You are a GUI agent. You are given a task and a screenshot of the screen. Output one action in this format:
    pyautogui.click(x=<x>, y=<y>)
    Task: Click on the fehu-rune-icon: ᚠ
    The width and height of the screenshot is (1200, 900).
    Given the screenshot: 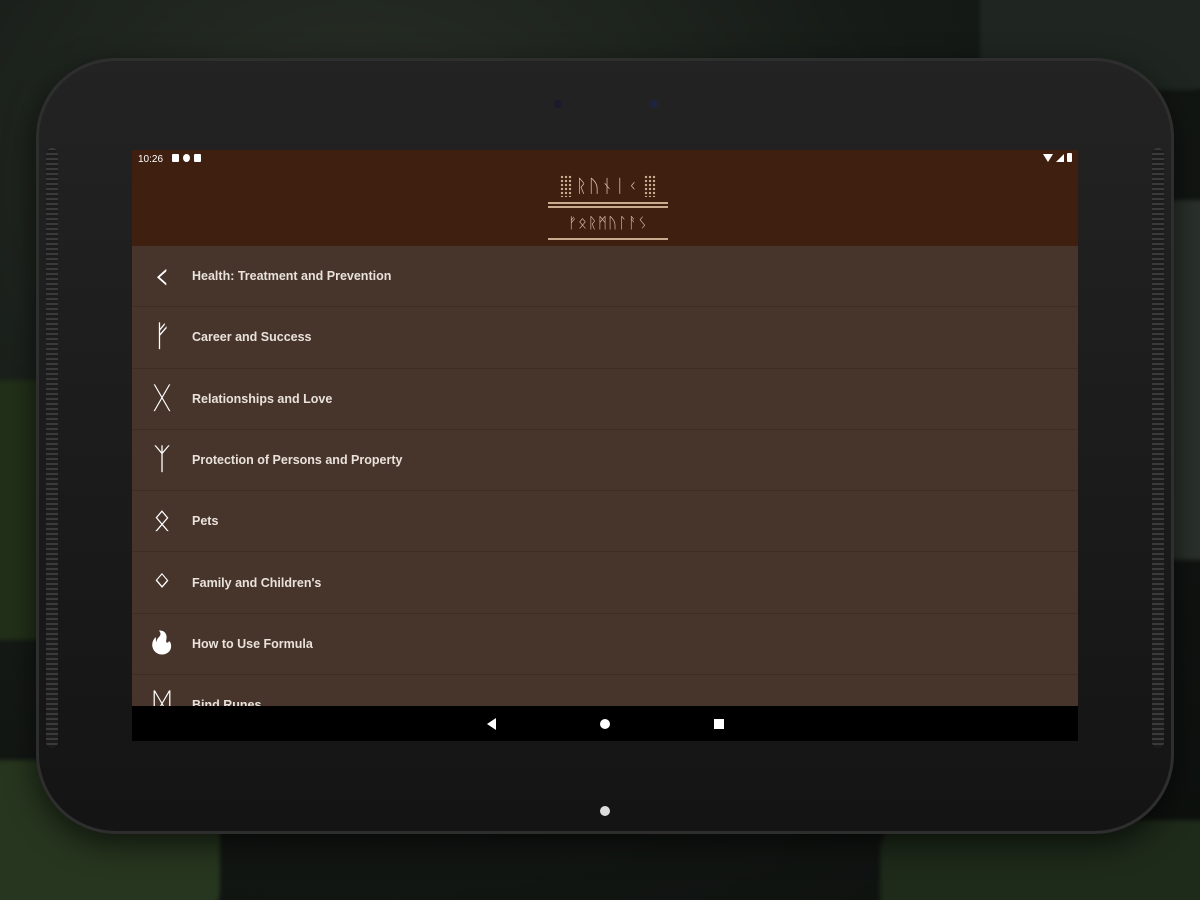 What is the action you would take?
    pyautogui.click(x=162, y=337)
    